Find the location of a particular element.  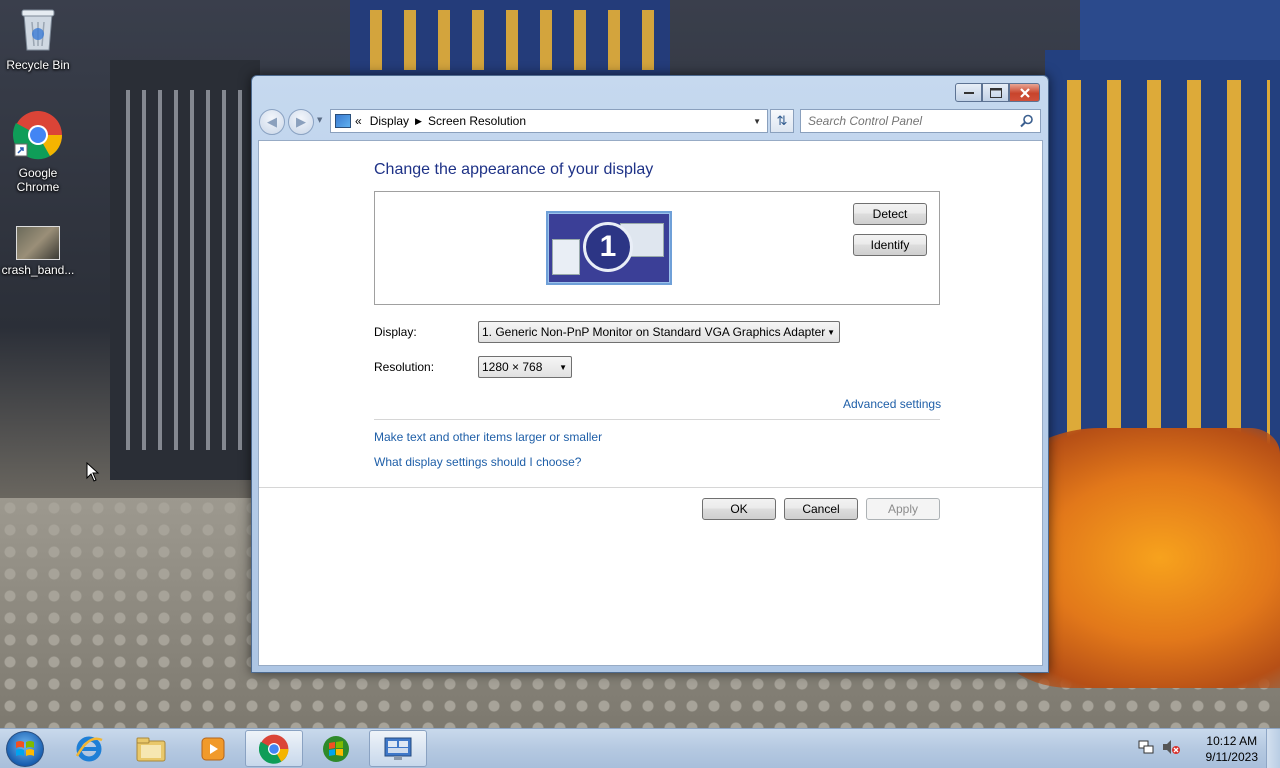

taskbar-media-player is located at coordinates (213, 748).